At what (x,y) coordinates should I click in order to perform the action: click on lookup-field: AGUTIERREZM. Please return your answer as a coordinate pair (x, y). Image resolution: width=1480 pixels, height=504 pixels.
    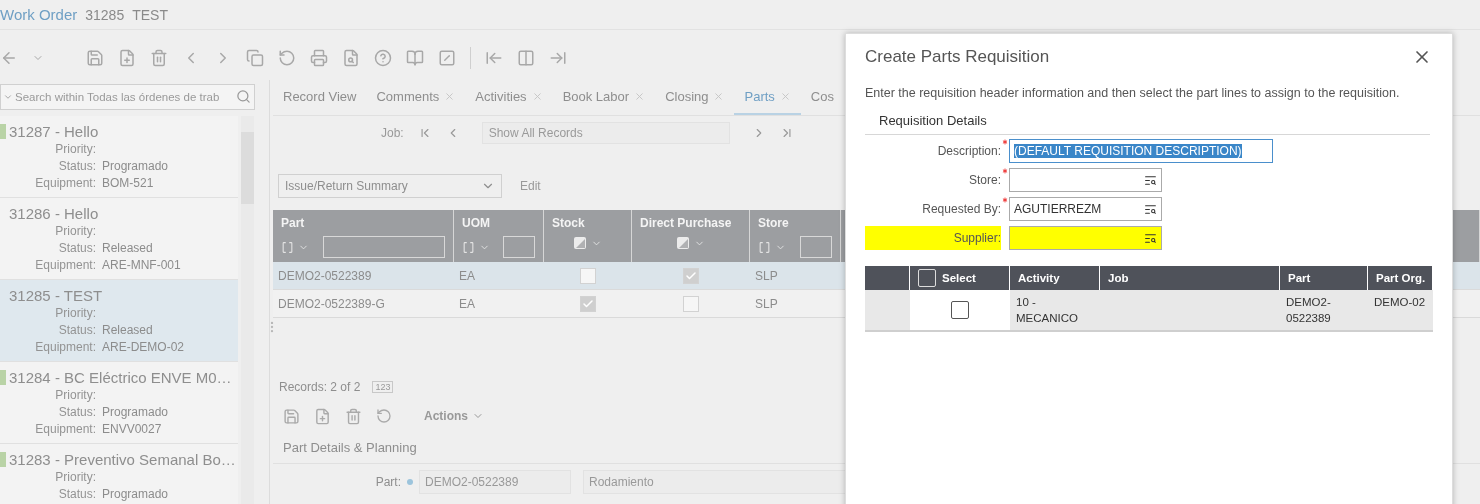
    Looking at the image, I should click on (1085, 209).